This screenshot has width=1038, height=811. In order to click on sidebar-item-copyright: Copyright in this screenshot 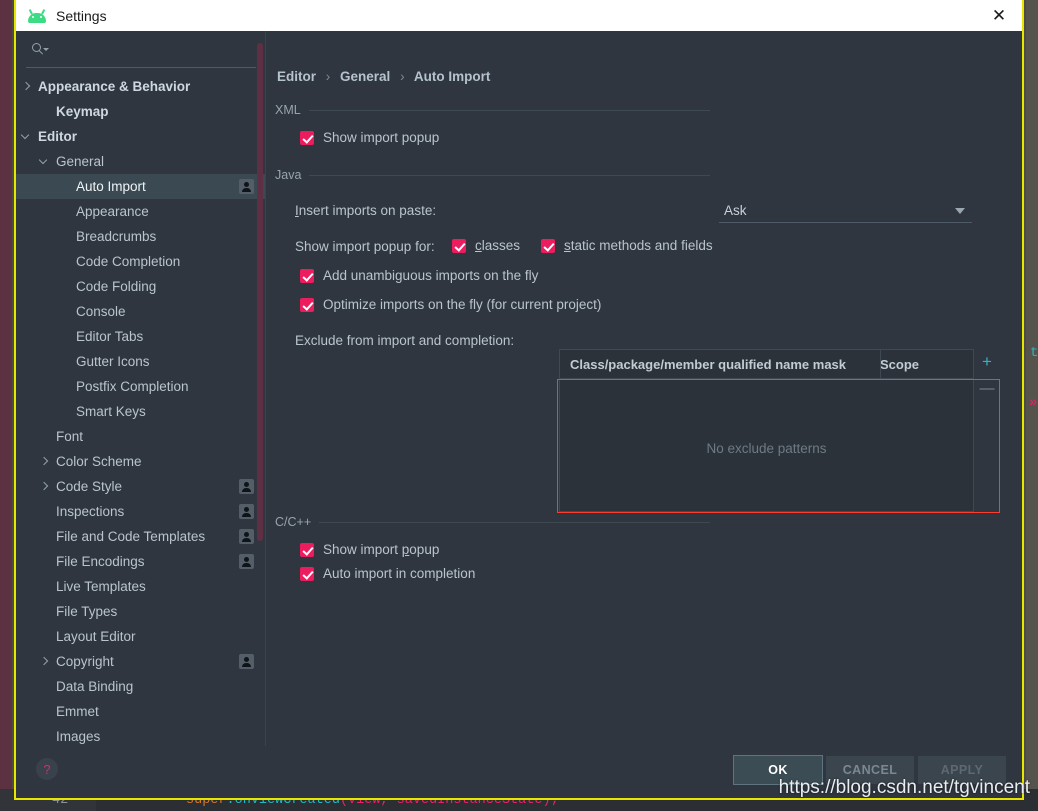, I will do `click(141, 661)`.